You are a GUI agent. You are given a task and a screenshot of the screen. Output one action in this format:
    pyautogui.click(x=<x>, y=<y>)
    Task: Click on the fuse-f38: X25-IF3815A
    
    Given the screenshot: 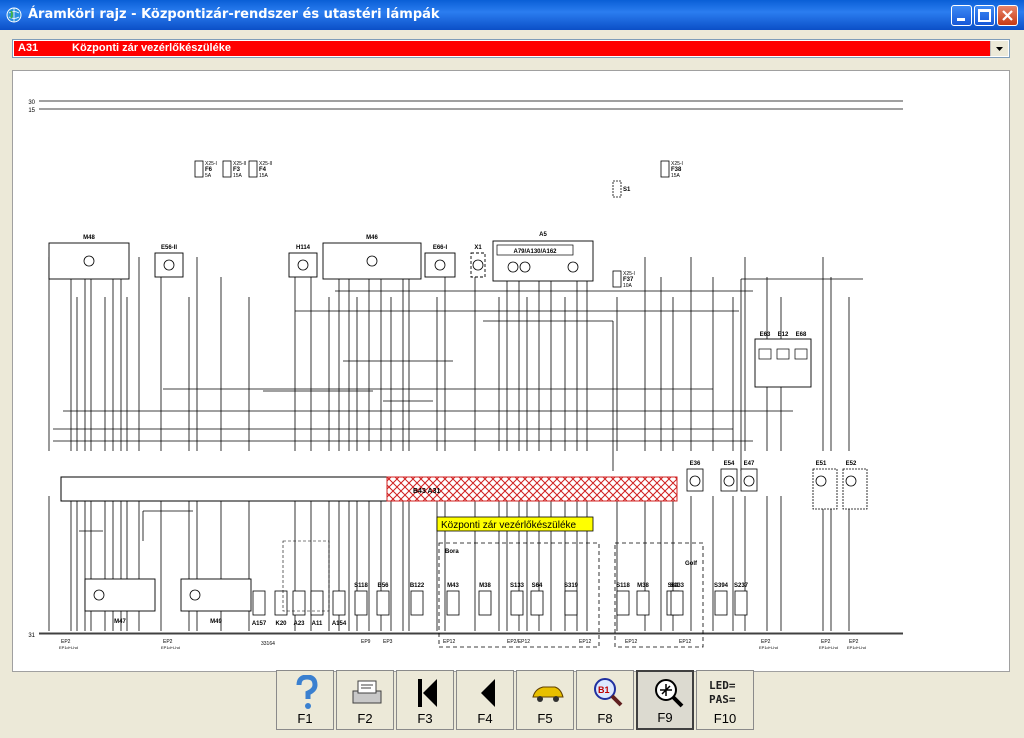 What is the action you would take?
    pyautogui.click(x=671, y=169)
    